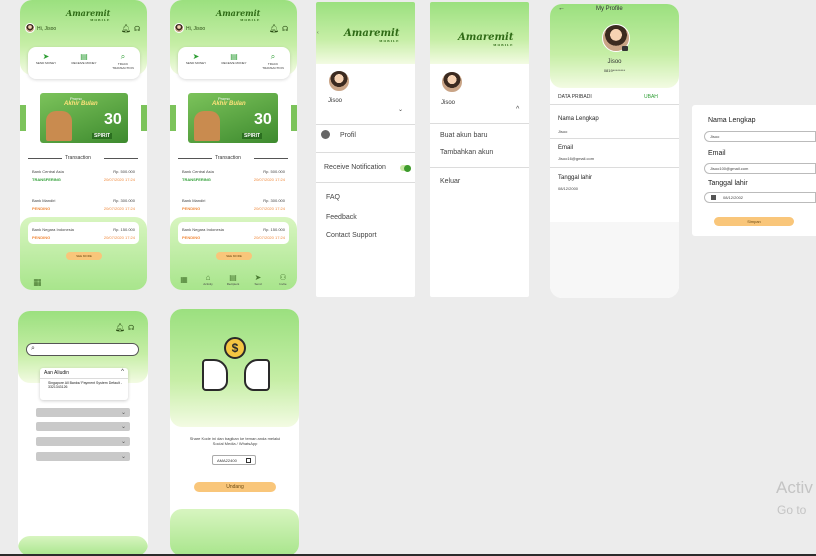 The width and height of the screenshot is (816, 556). I want to click on tx-status: TRANSFERING, so click(196, 179).